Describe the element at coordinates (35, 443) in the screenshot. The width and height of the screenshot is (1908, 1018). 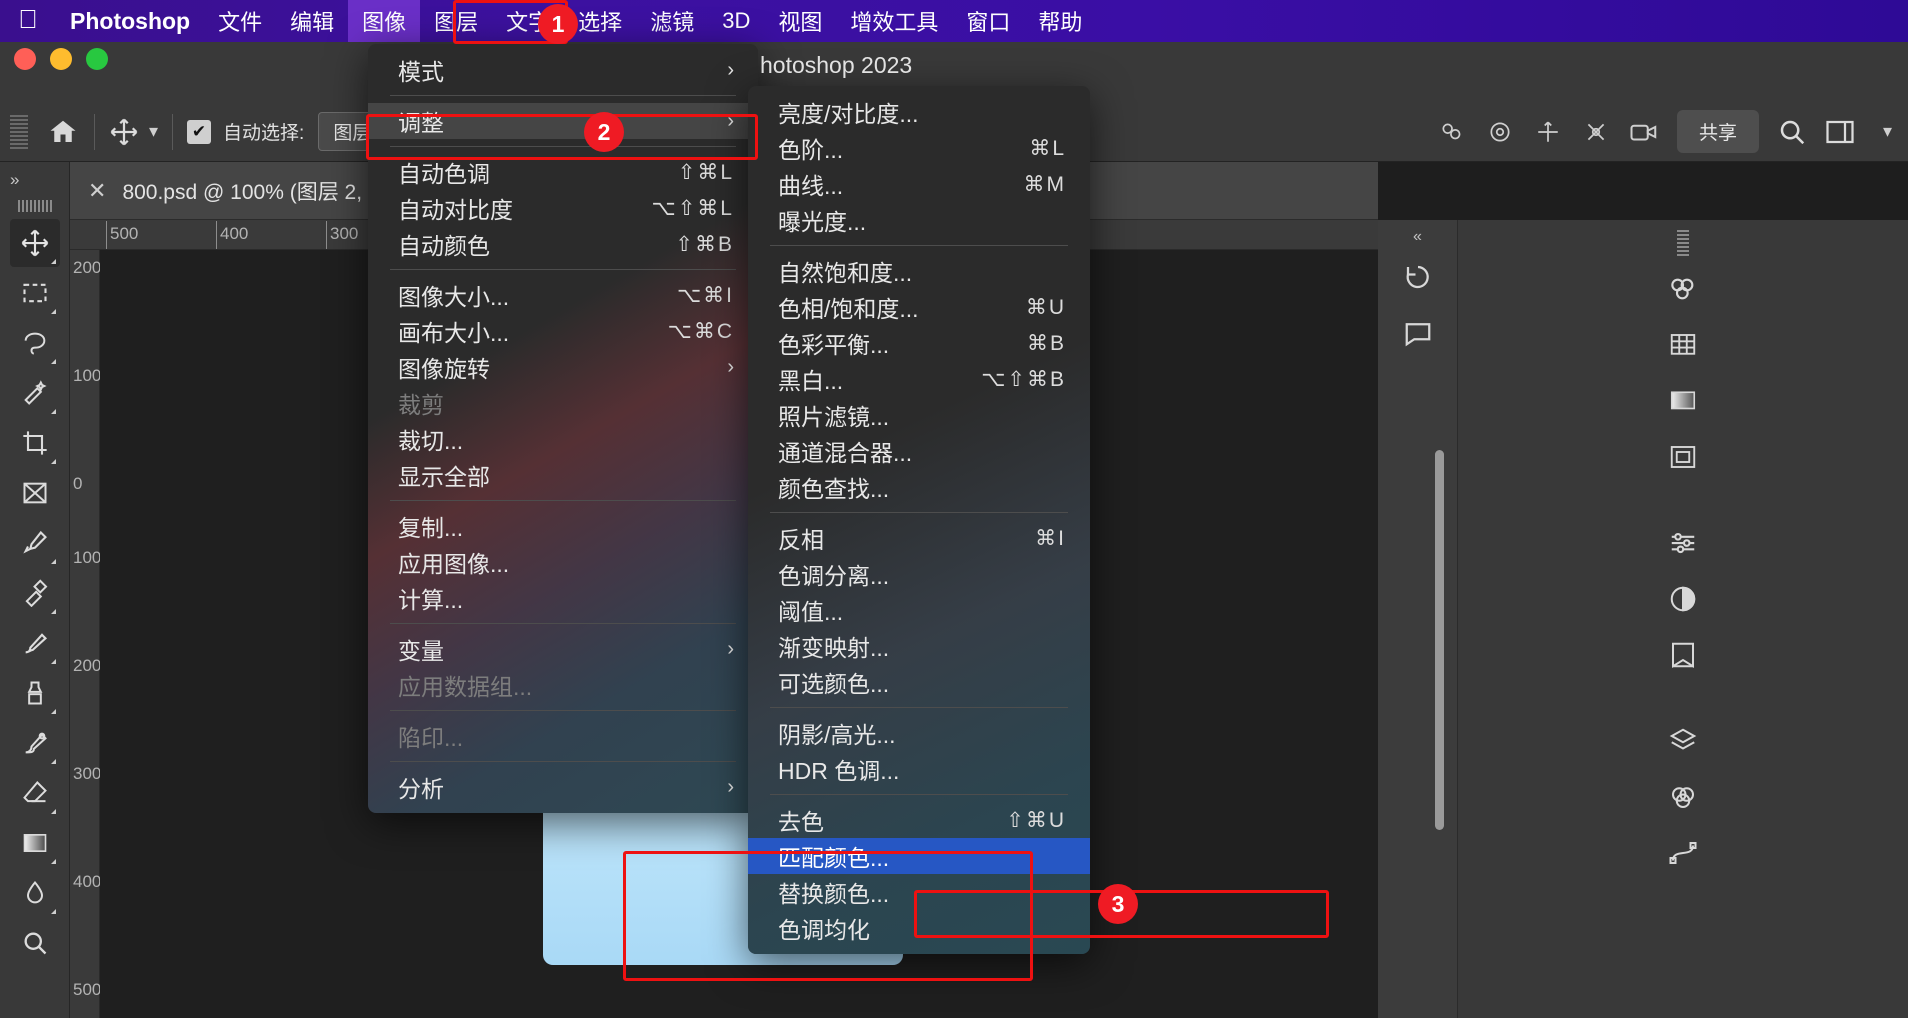
I see `crop-tool` at that location.